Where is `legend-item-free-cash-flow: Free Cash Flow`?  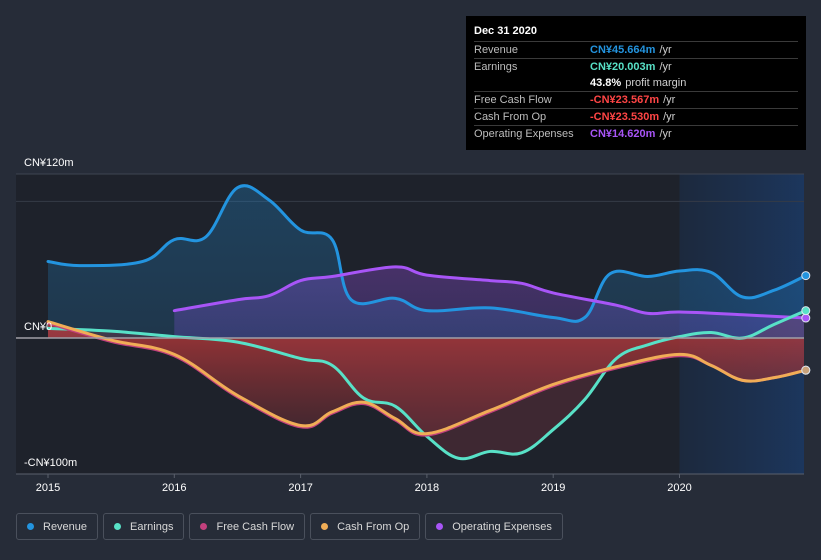
legend-item-free-cash-flow: Free Cash Flow is located at coordinates (247, 526).